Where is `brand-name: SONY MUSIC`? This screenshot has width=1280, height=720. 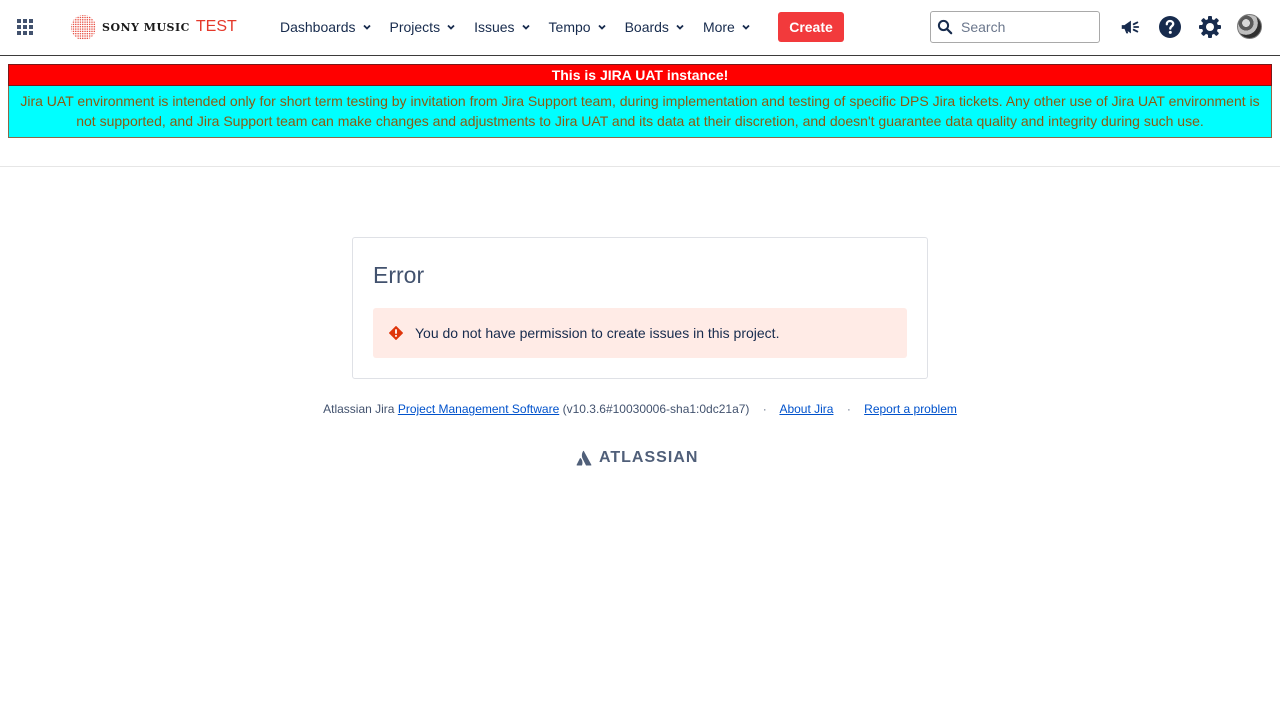
brand-name: SONY MUSIC is located at coordinates (146, 27).